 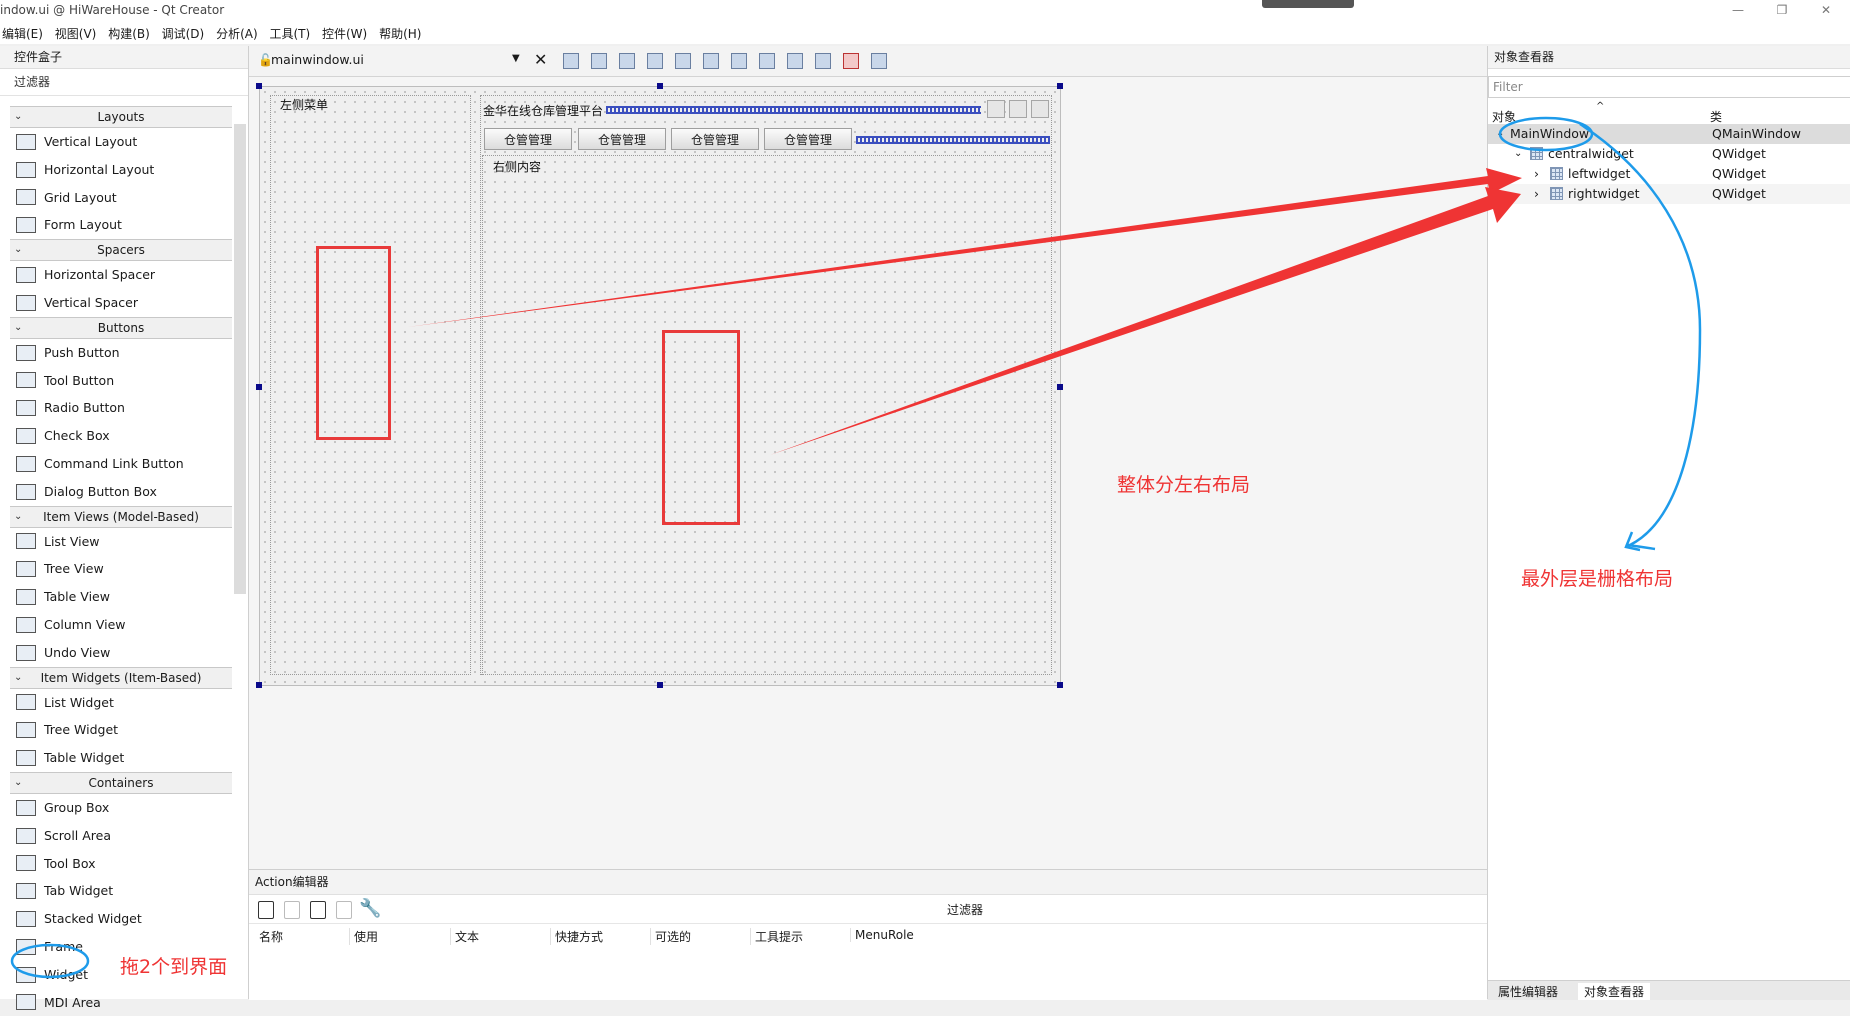 What do you see at coordinates (823, 61) in the screenshot?
I see `layout-grid-icon` at bounding box center [823, 61].